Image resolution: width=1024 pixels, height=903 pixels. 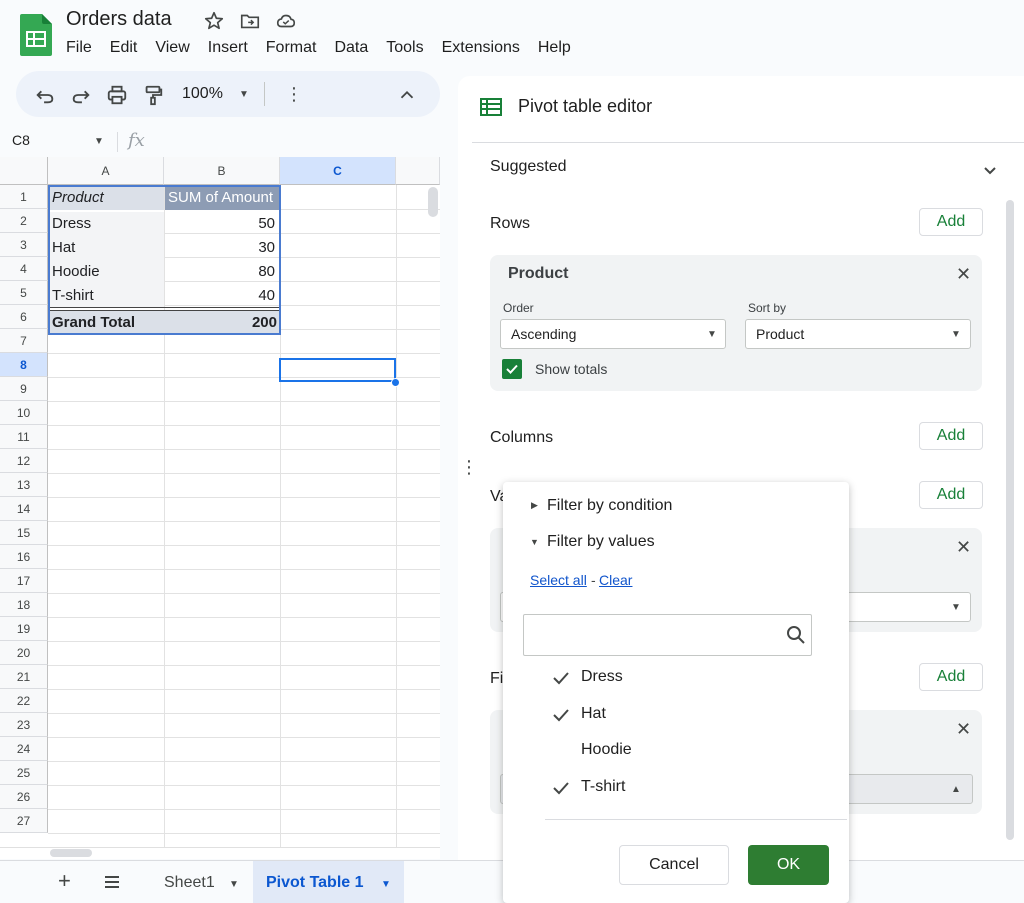 I want to click on name-box-dropdown-icon: ▼, so click(x=99, y=141).